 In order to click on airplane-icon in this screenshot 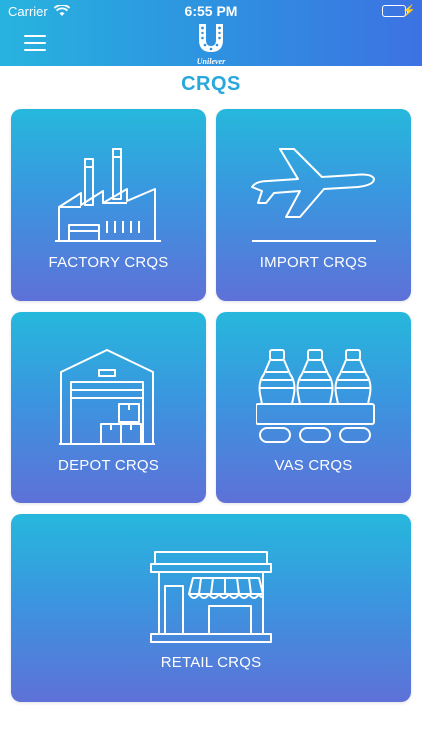, I will do `click(313, 195)`.